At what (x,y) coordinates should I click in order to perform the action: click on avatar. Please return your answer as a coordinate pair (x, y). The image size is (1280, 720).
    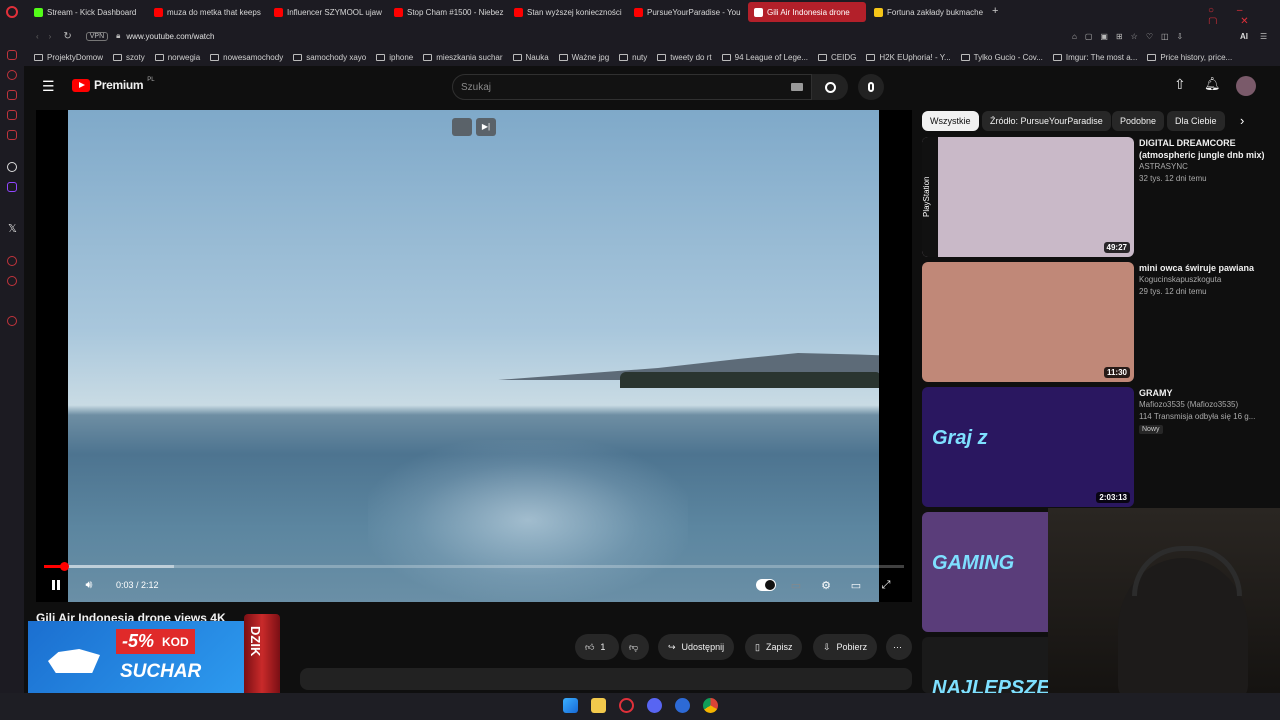
    Looking at the image, I should click on (1246, 86).